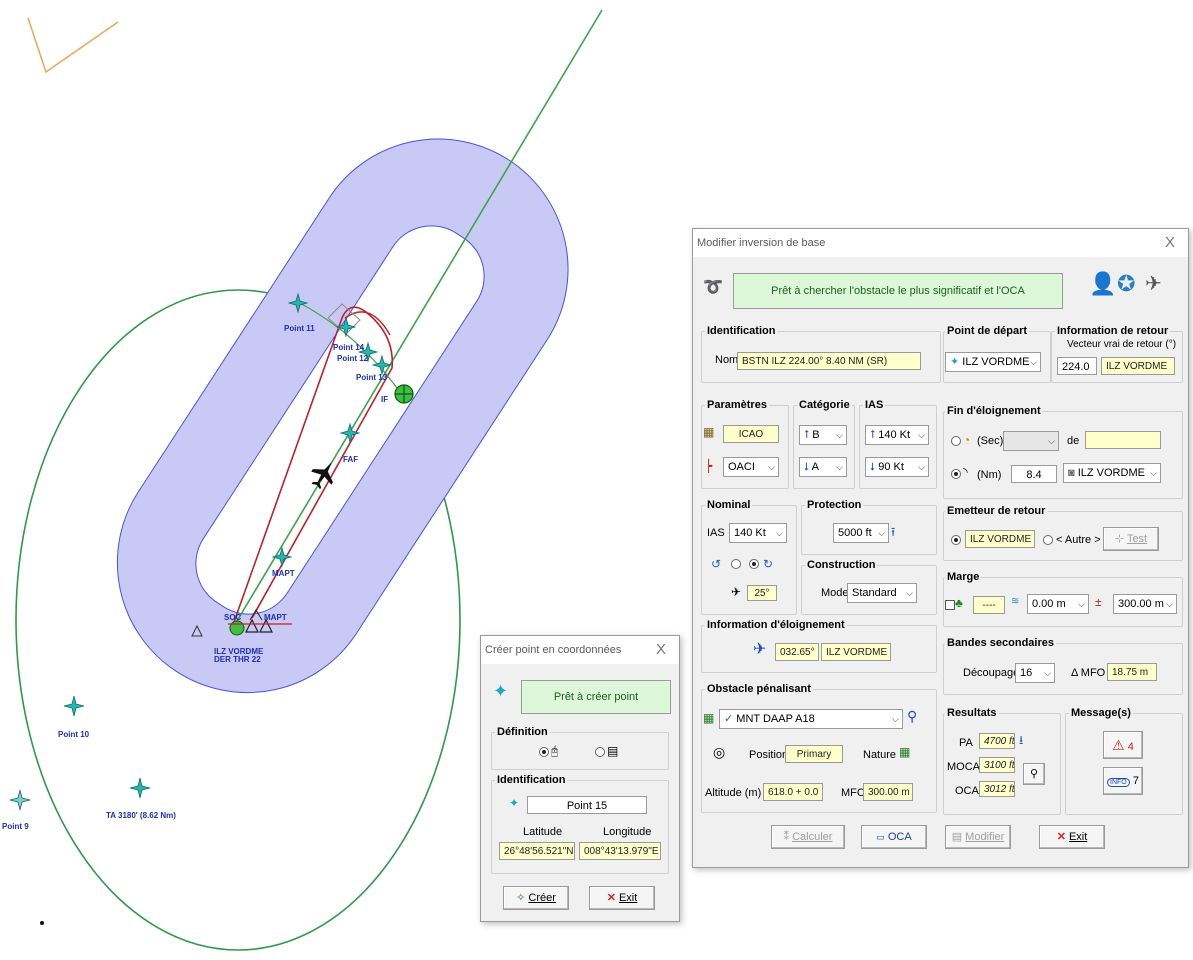 Image resolution: width=1193 pixels, height=960 pixels. I want to click on decoupage-select: 16 ⌵, so click(1035, 673).